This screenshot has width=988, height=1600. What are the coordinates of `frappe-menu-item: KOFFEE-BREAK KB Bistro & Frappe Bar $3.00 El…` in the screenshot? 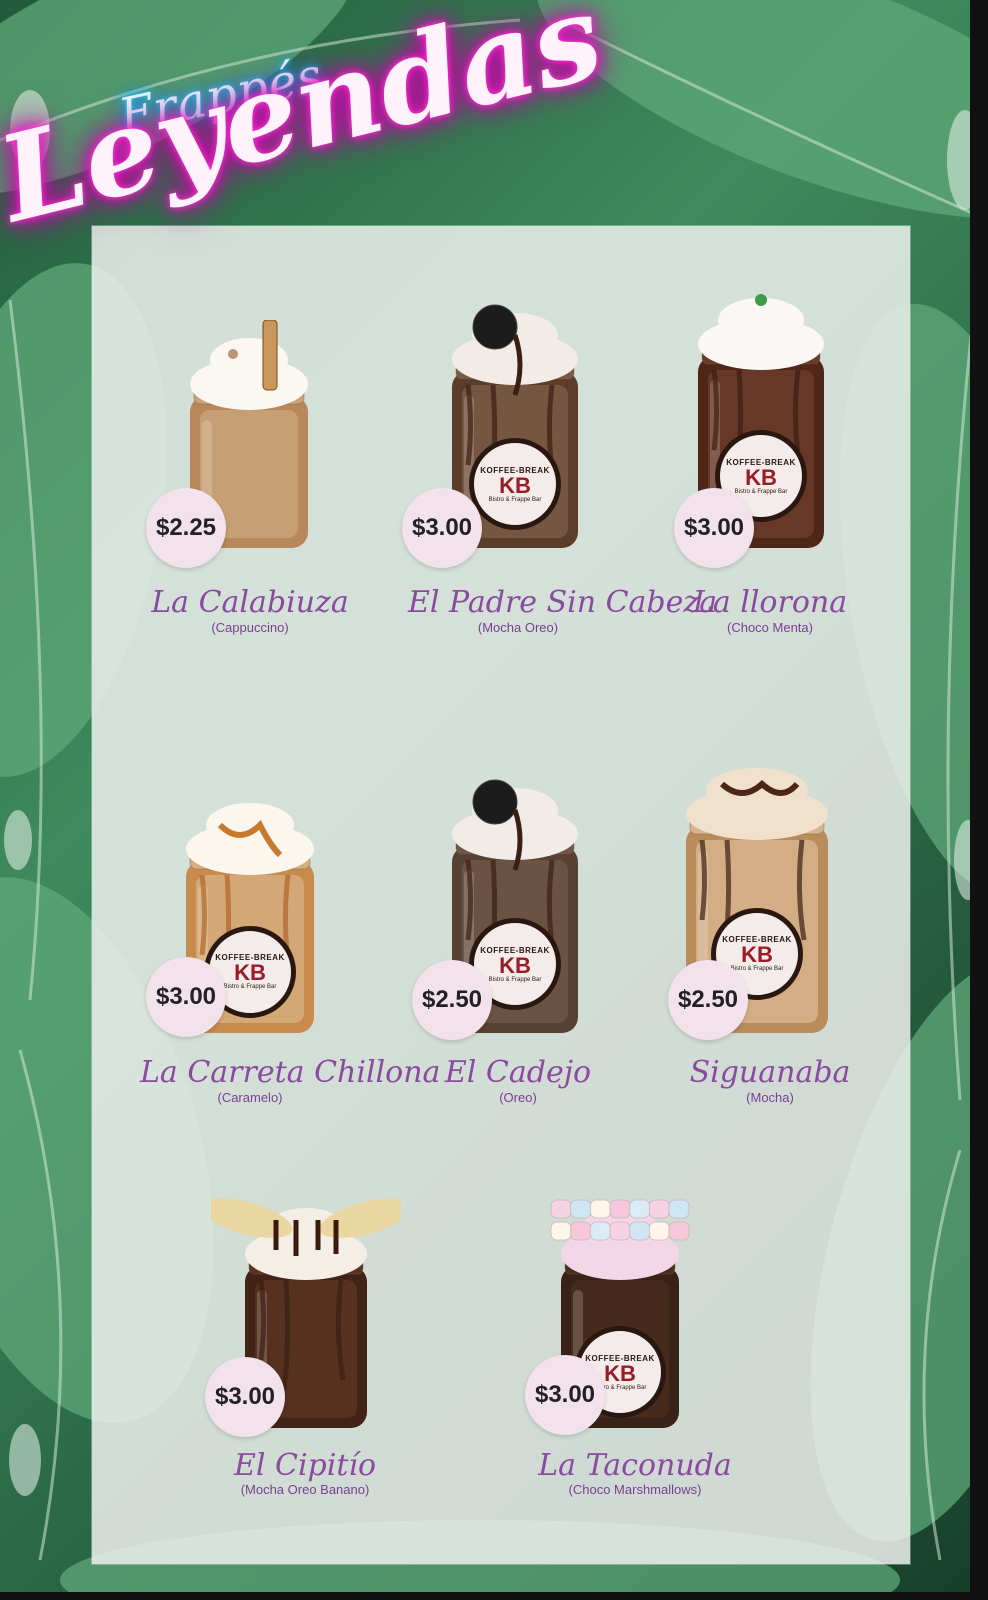 It's located at (560, 440).